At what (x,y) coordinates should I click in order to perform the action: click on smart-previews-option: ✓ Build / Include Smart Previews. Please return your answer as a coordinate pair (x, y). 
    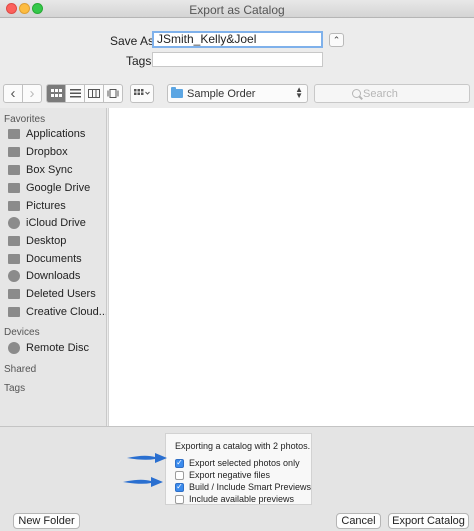
    Looking at the image, I should click on (243, 487).